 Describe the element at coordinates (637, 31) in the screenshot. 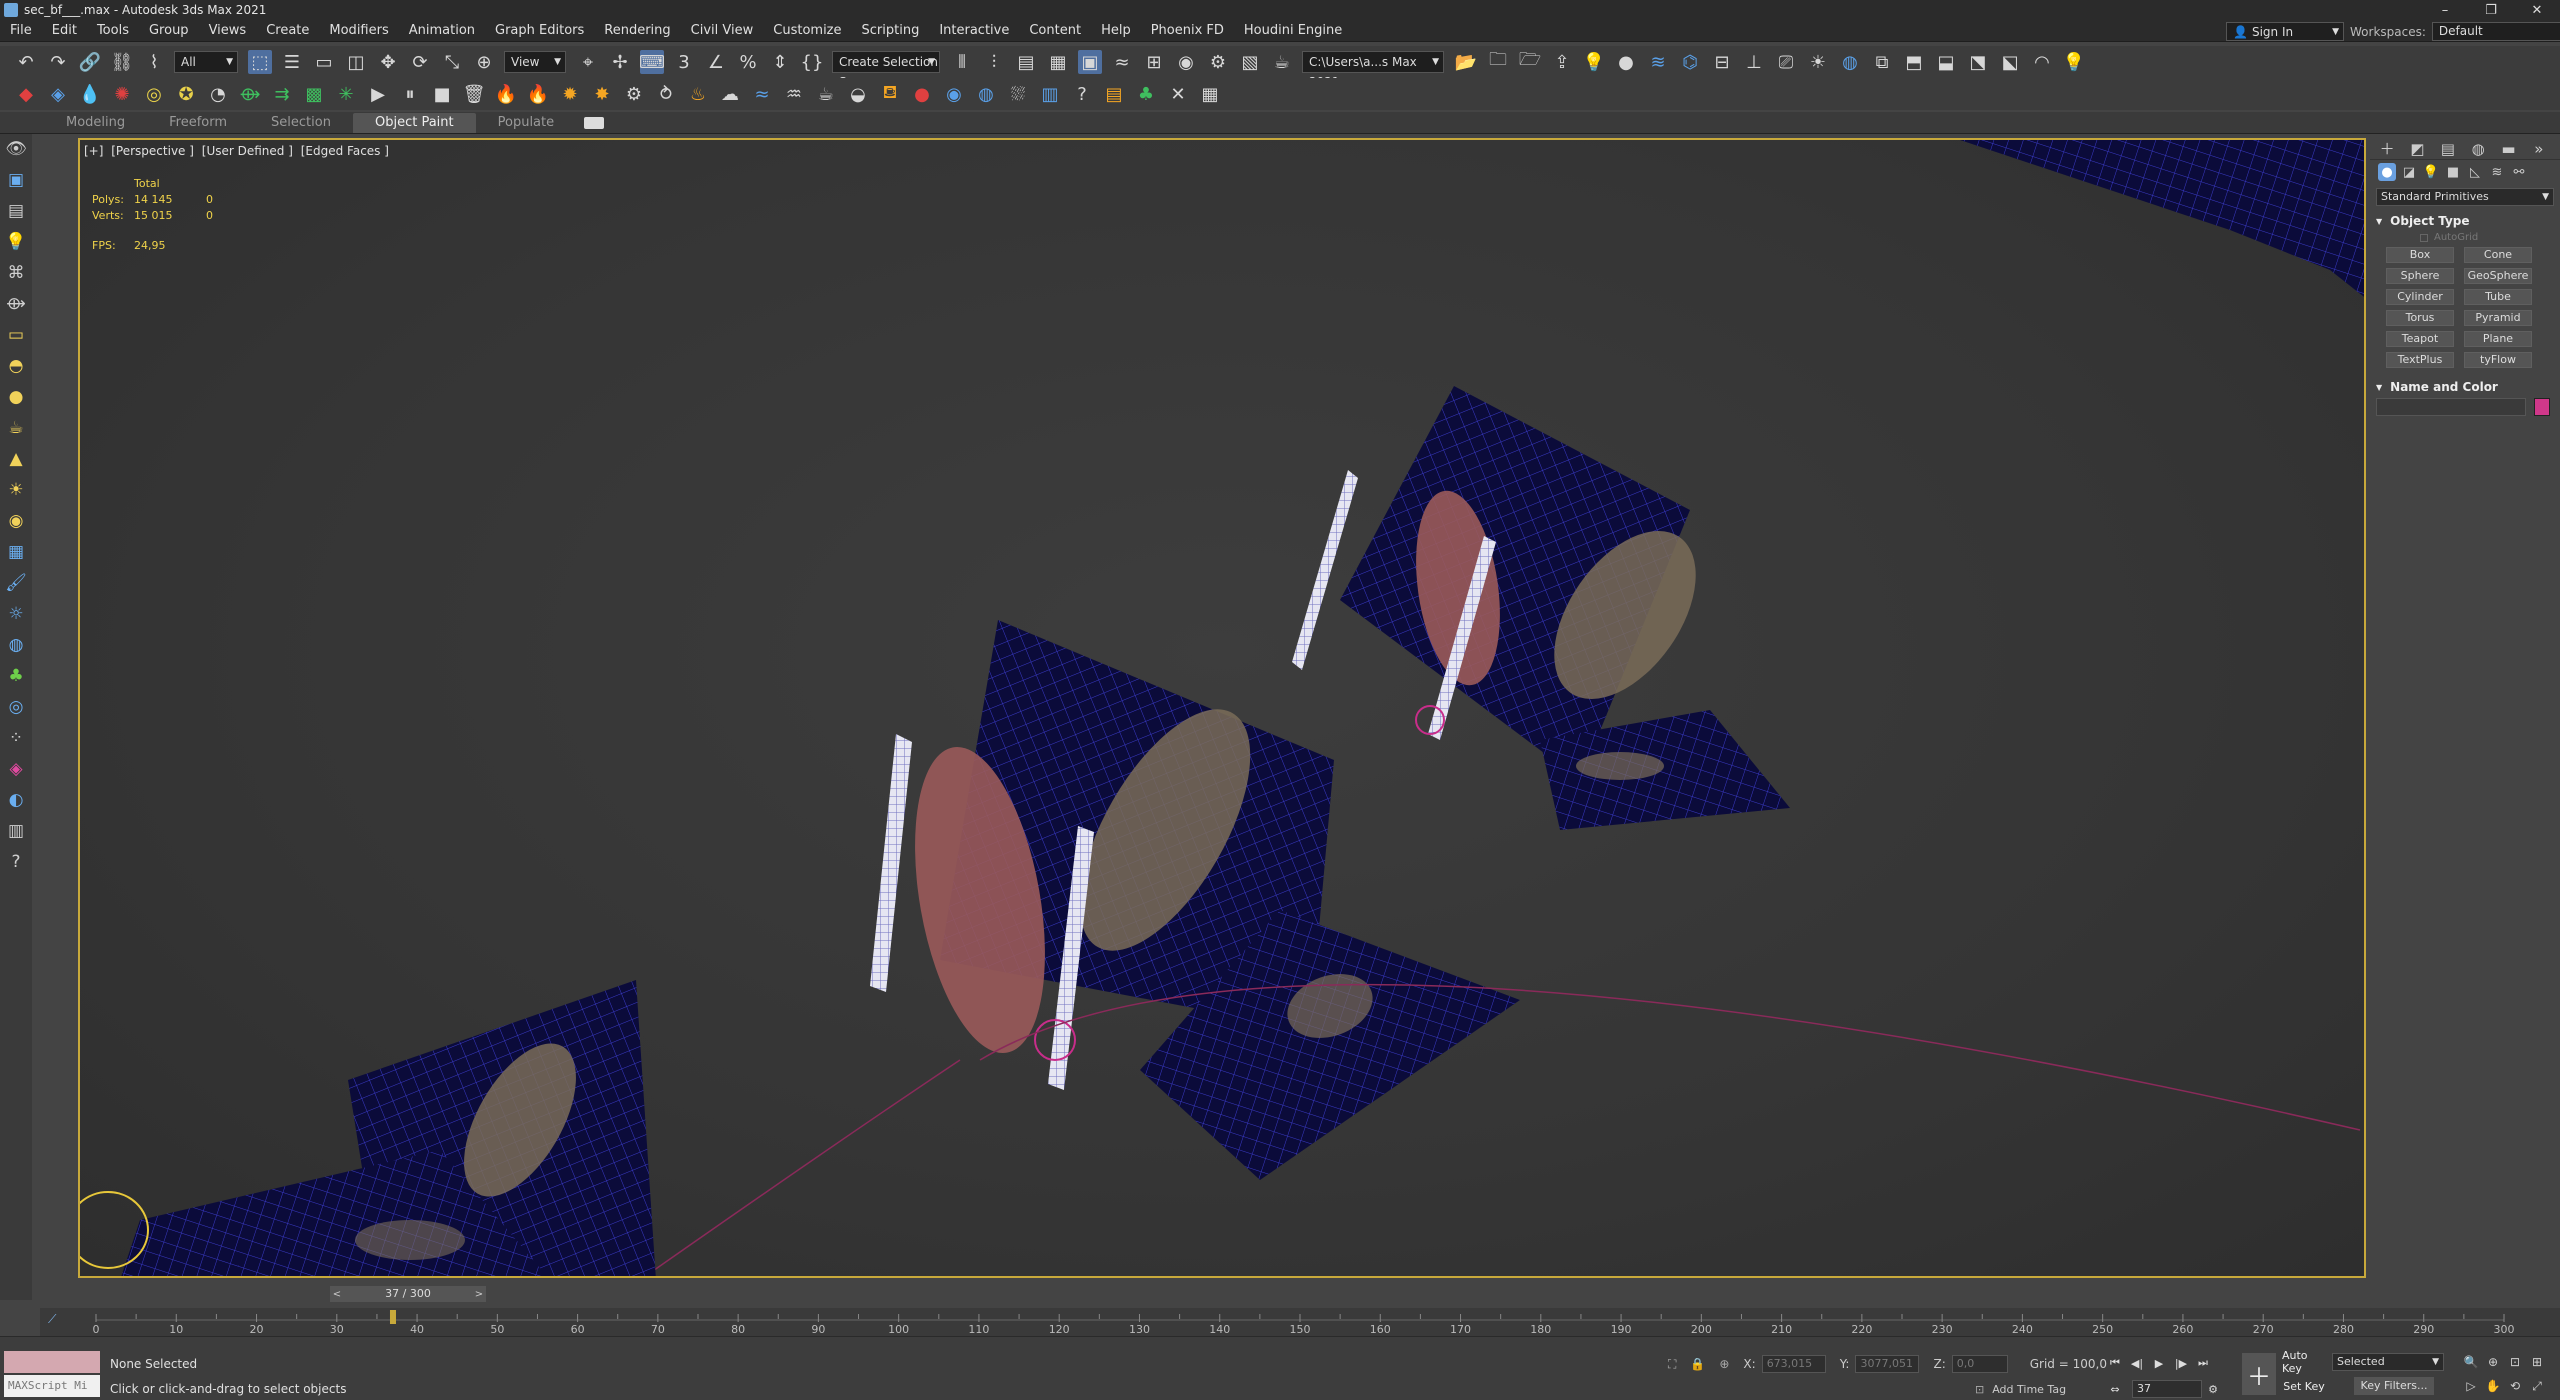

I see `menu-rendering: Rendering` at that location.